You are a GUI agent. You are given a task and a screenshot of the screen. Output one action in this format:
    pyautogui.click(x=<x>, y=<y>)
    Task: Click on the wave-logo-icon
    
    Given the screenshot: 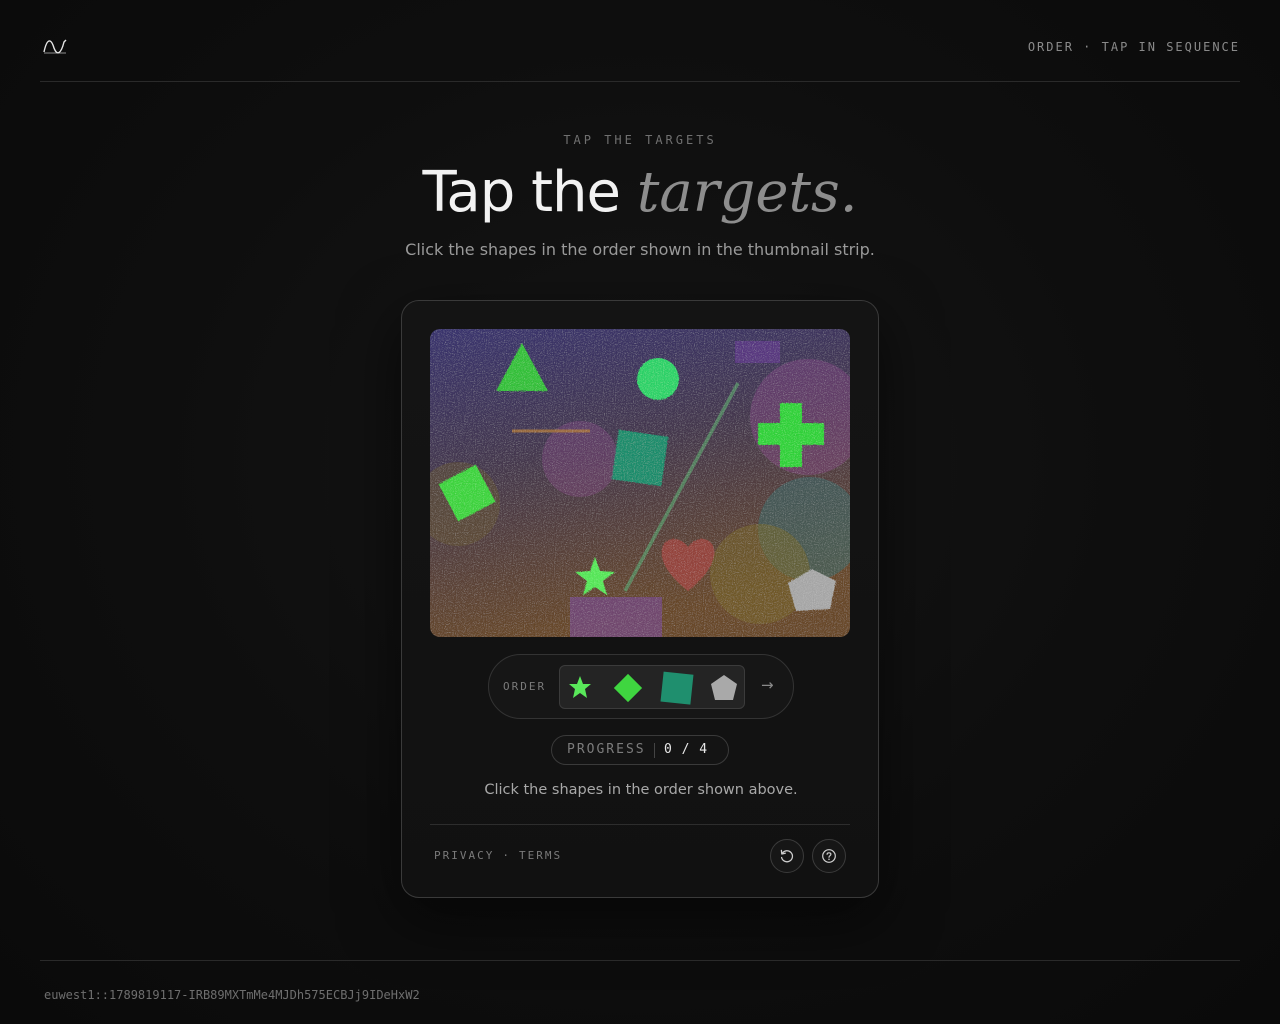 What is the action you would take?
    pyautogui.click(x=55, y=46)
    